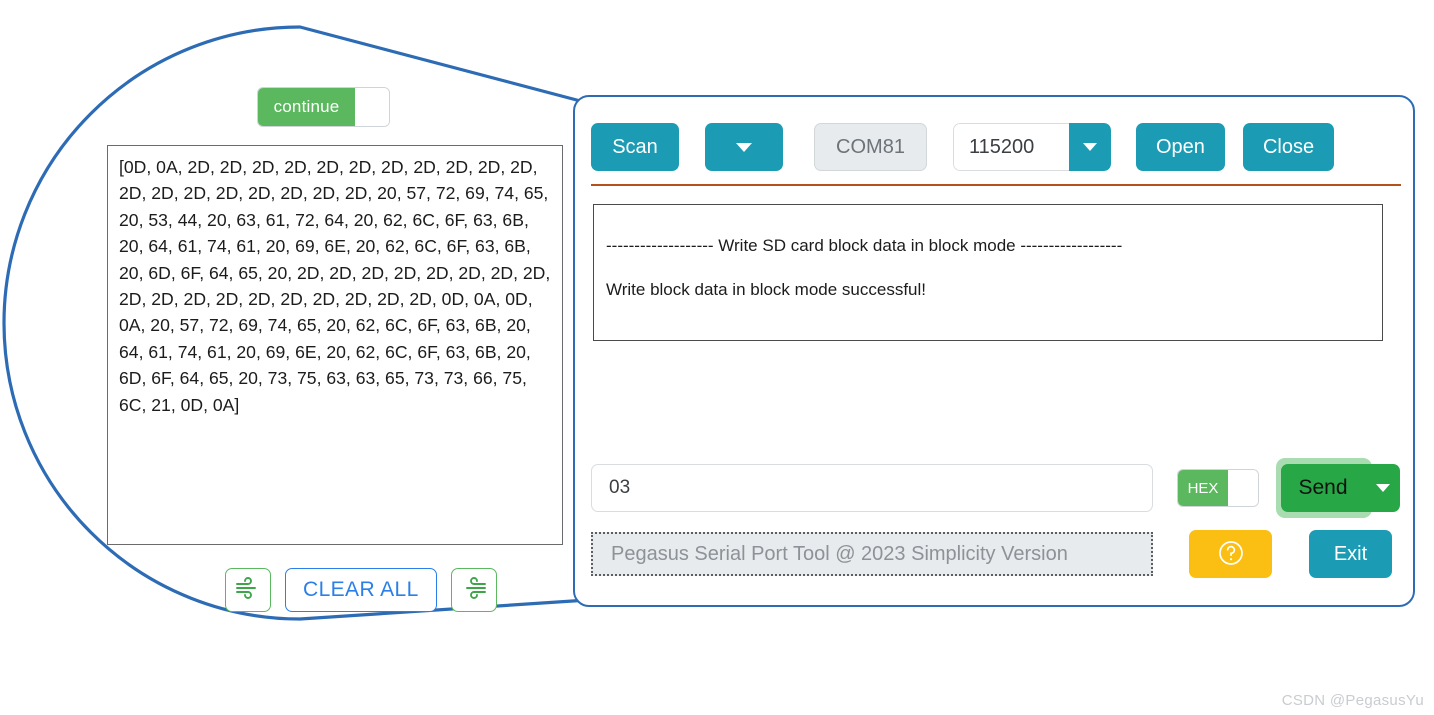  Describe the element at coordinates (372, 107) in the screenshot. I see `continue-toggle-knob` at that location.